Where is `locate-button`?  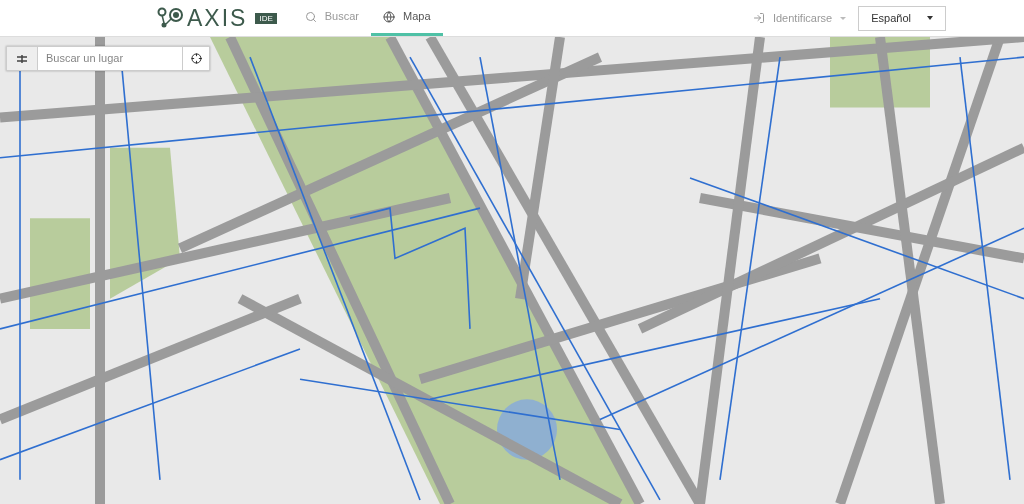 locate-button is located at coordinates (196, 58).